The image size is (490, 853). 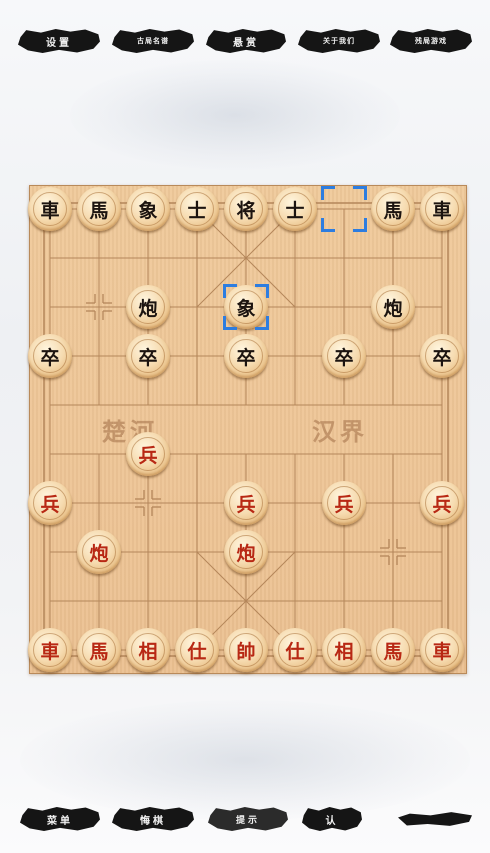 I want to click on hint-button: 提示, so click(x=248, y=819).